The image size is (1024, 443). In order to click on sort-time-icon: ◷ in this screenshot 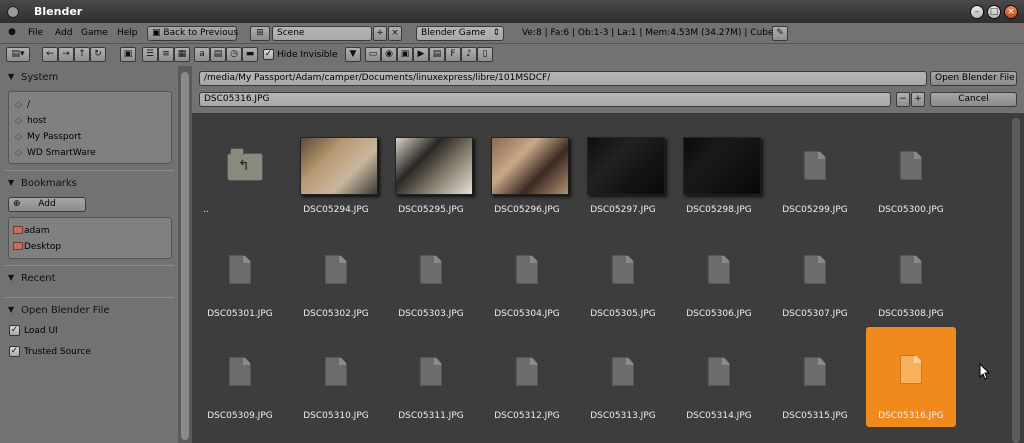, I will do `click(234, 54)`.